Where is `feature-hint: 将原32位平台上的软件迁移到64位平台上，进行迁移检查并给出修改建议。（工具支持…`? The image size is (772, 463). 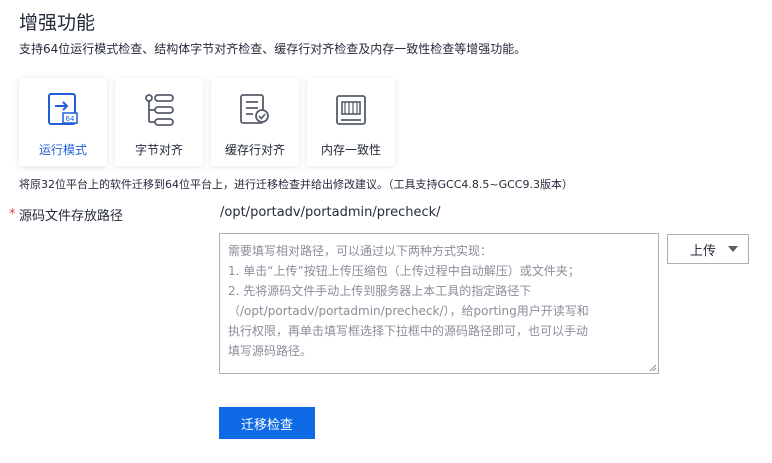
feature-hint: 将原32位平台上的软件迁移到64位平台上，进行迁移检查并给出修改建议。（工具支持… is located at coordinates (296, 184).